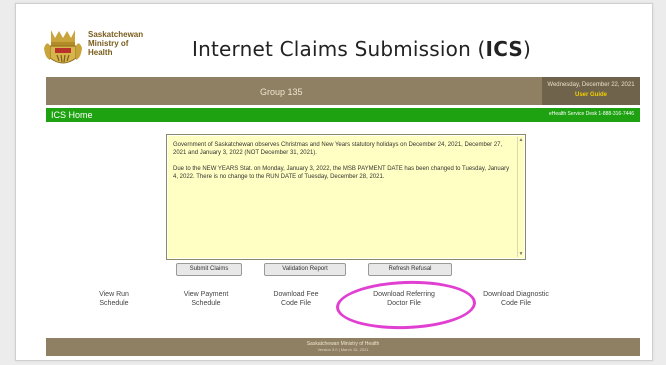 This screenshot has height=365, width=666. What do you see at coordinates (516, 294) in the screenshot?
I see `link-line-1: Download Diagnostic` at bounding box center [516, 294].